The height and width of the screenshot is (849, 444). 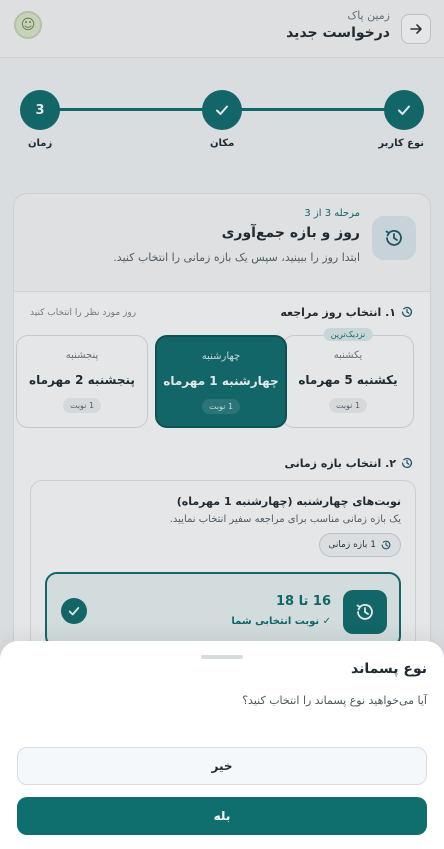 What do you see at coordinates (222, 816) in the screenshot?
I see `yes-button: بله` at bounding box center [222, 816].